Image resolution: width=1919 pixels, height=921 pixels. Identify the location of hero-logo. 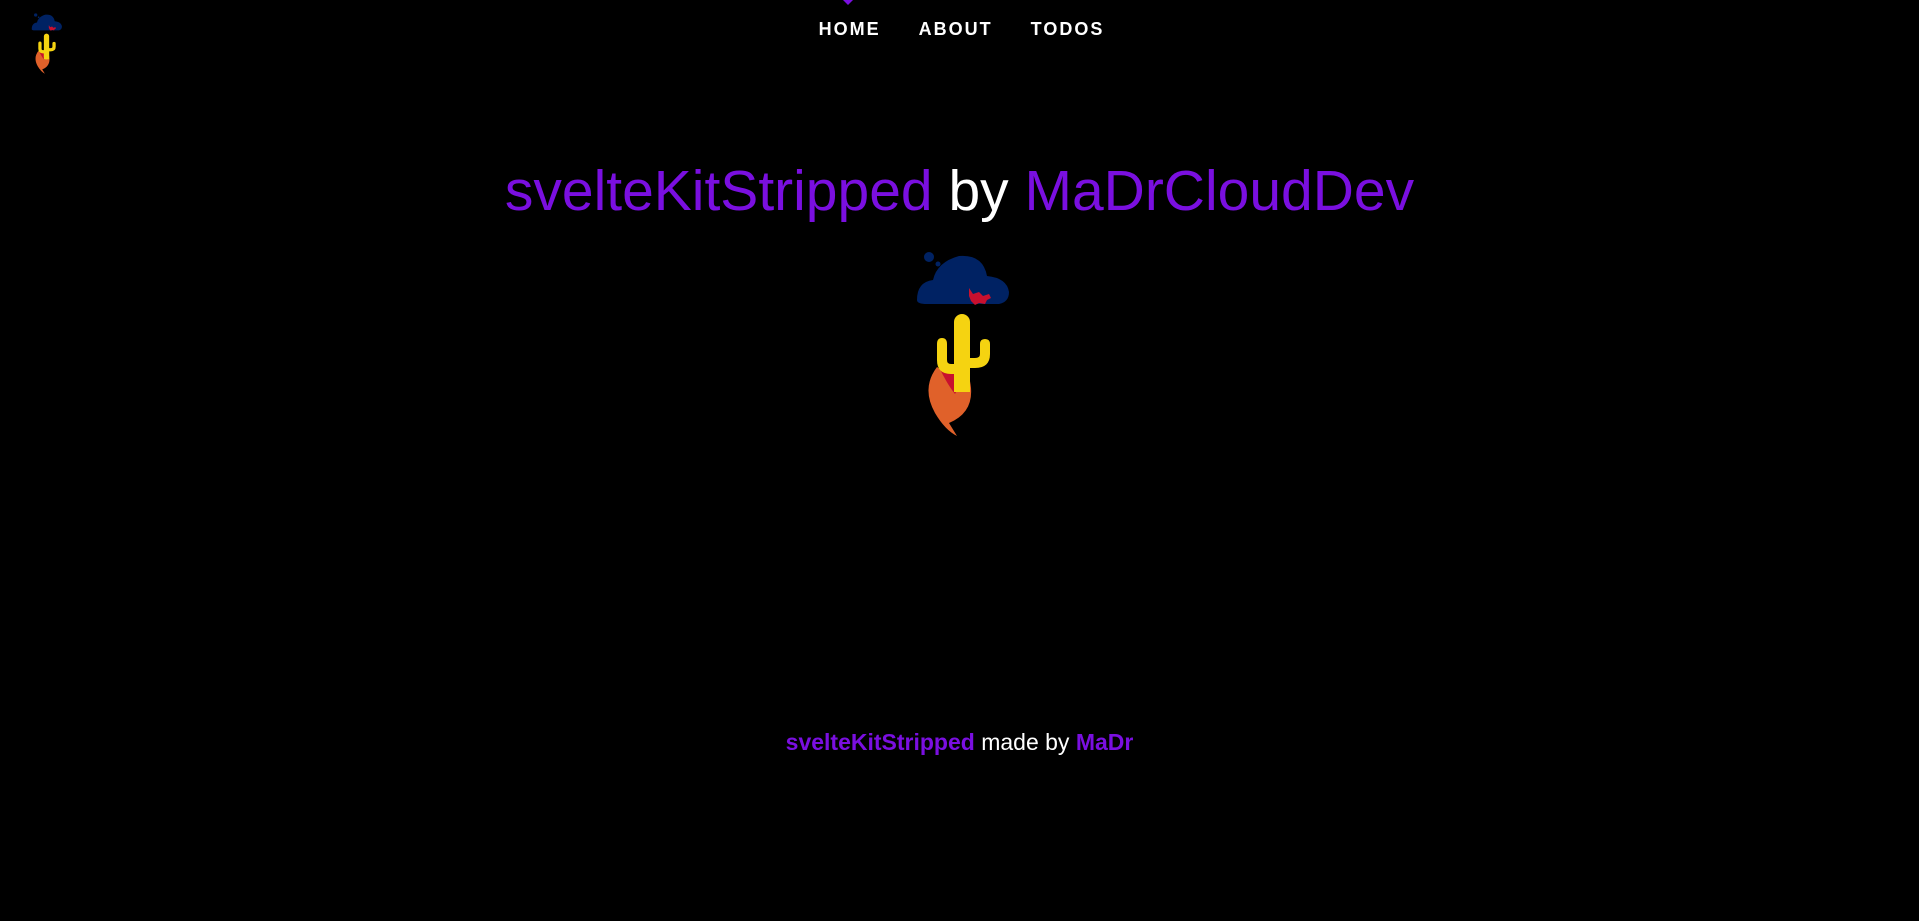
(963, 345).